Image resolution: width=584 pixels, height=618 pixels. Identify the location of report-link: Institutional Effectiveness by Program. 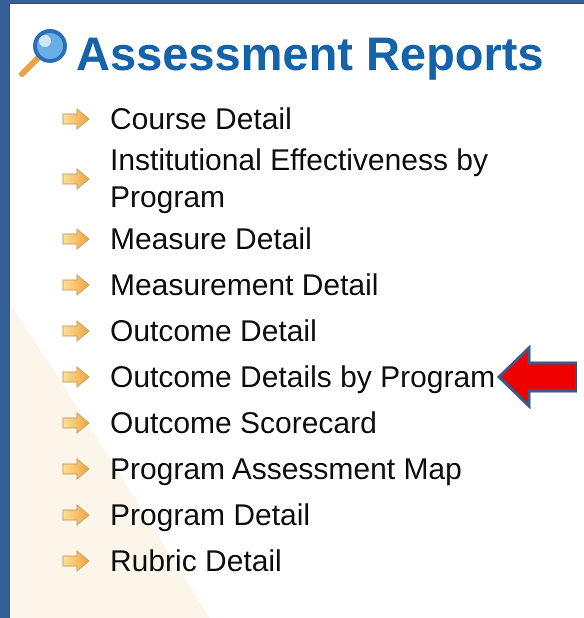
(315, 179).